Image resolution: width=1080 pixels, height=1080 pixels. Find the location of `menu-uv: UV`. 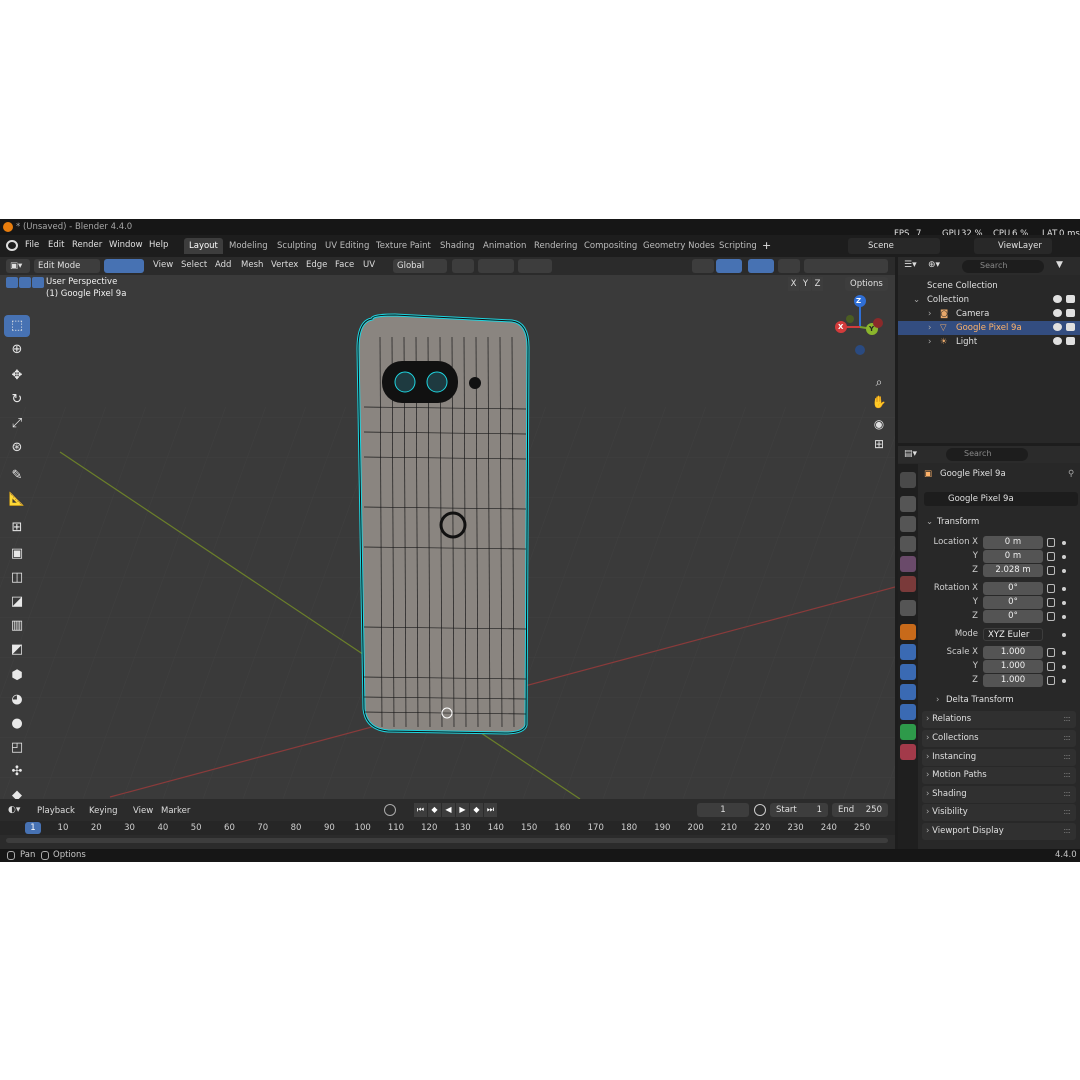

menu-uv: UV is located at coordinates (369, 265).